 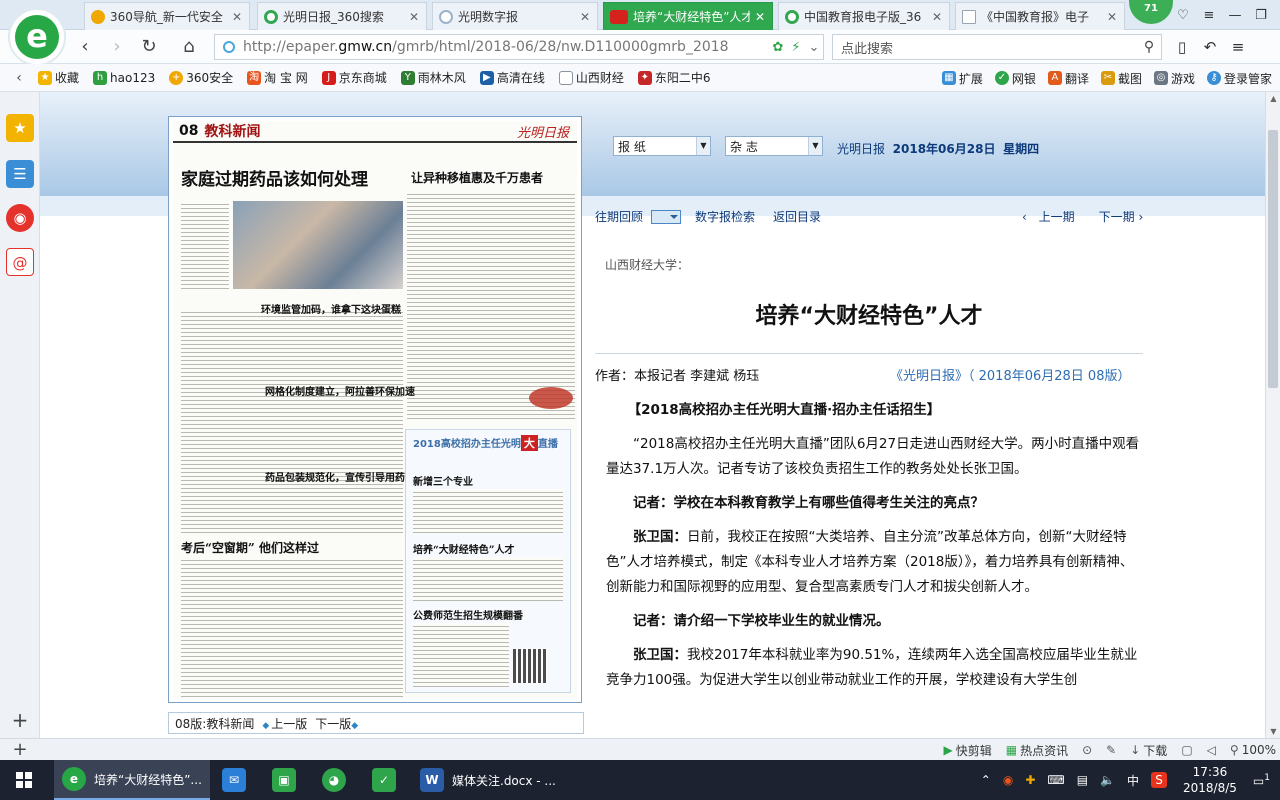 I want to click on favorites-star-icon: ★, so click(x=20, y=128).